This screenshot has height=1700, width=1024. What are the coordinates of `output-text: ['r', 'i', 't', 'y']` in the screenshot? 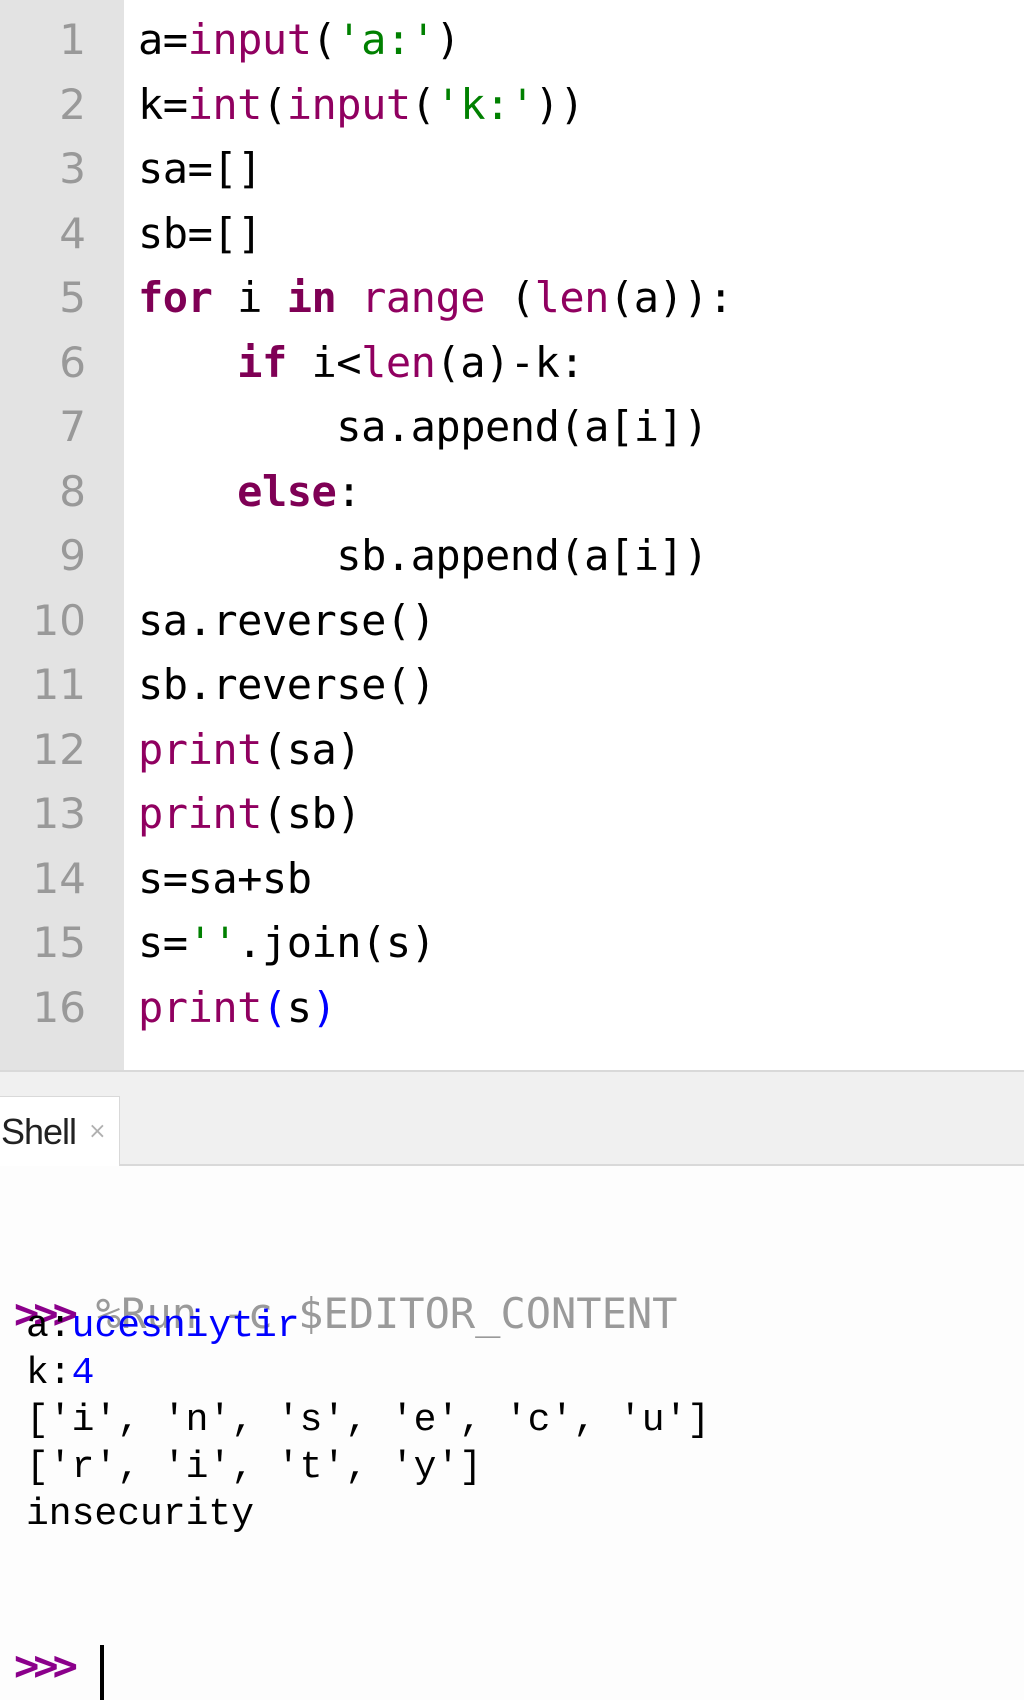 It's located at (254, 1467).